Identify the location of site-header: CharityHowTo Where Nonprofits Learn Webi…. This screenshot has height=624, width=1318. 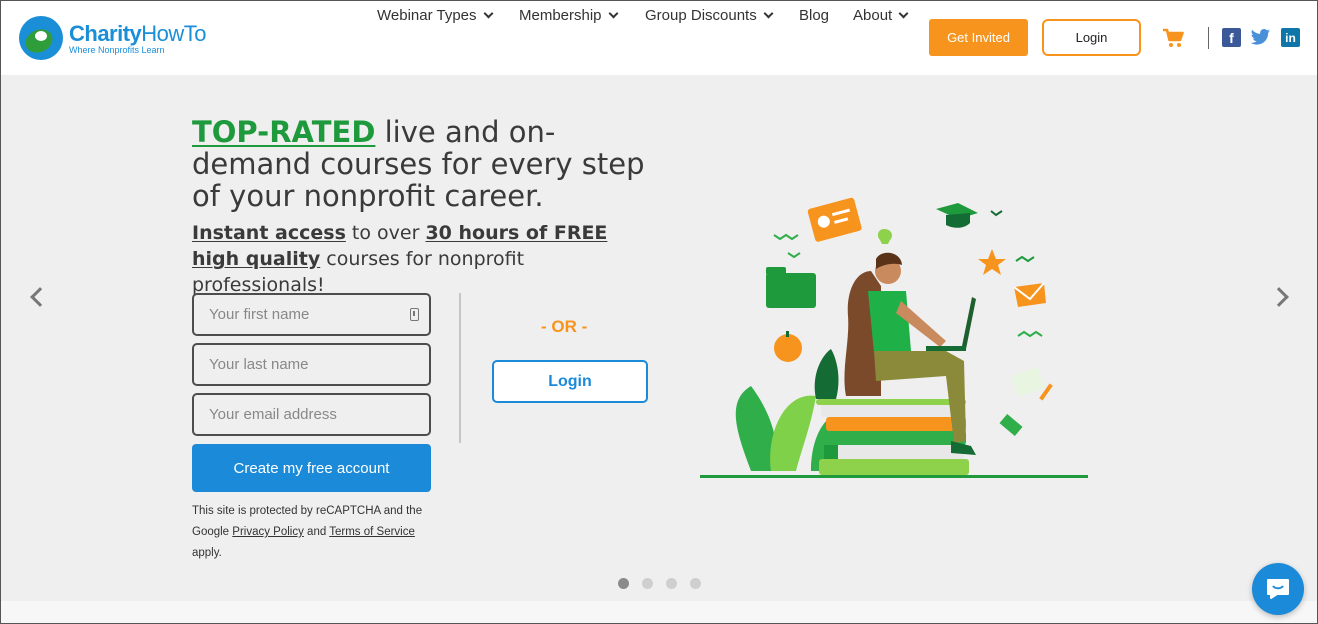
(659, 38).